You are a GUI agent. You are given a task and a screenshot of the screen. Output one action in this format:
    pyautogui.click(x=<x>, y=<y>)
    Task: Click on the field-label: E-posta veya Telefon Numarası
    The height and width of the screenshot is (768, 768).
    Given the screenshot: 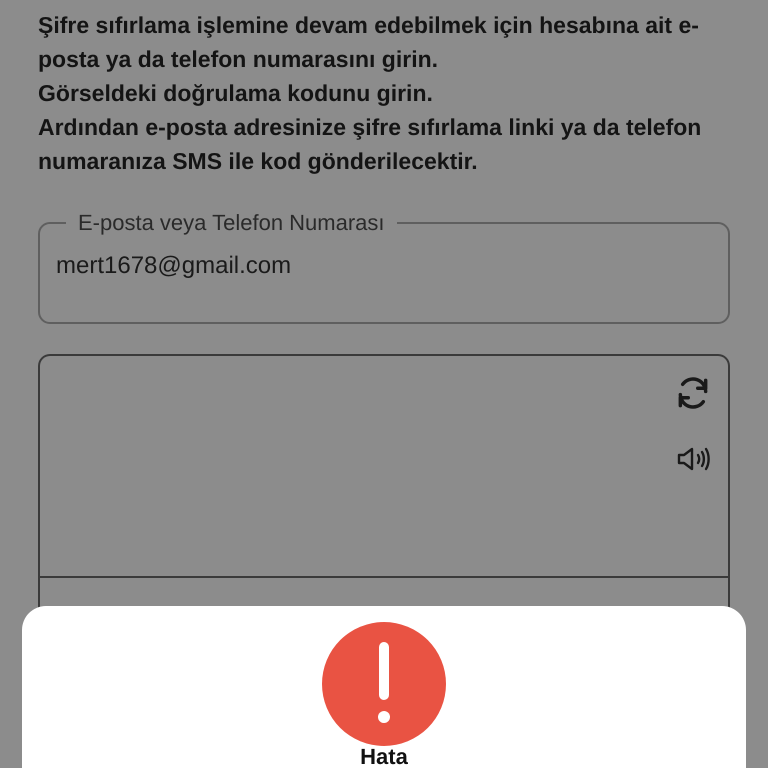 What is the action you would take?
    pyautogui.click(x=231, y=223)
    